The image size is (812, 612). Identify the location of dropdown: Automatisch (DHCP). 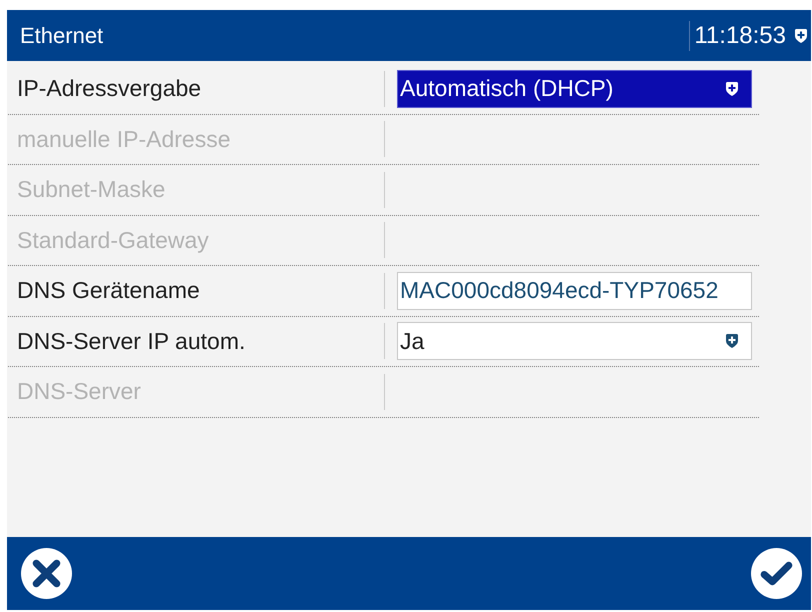
(574, 89).